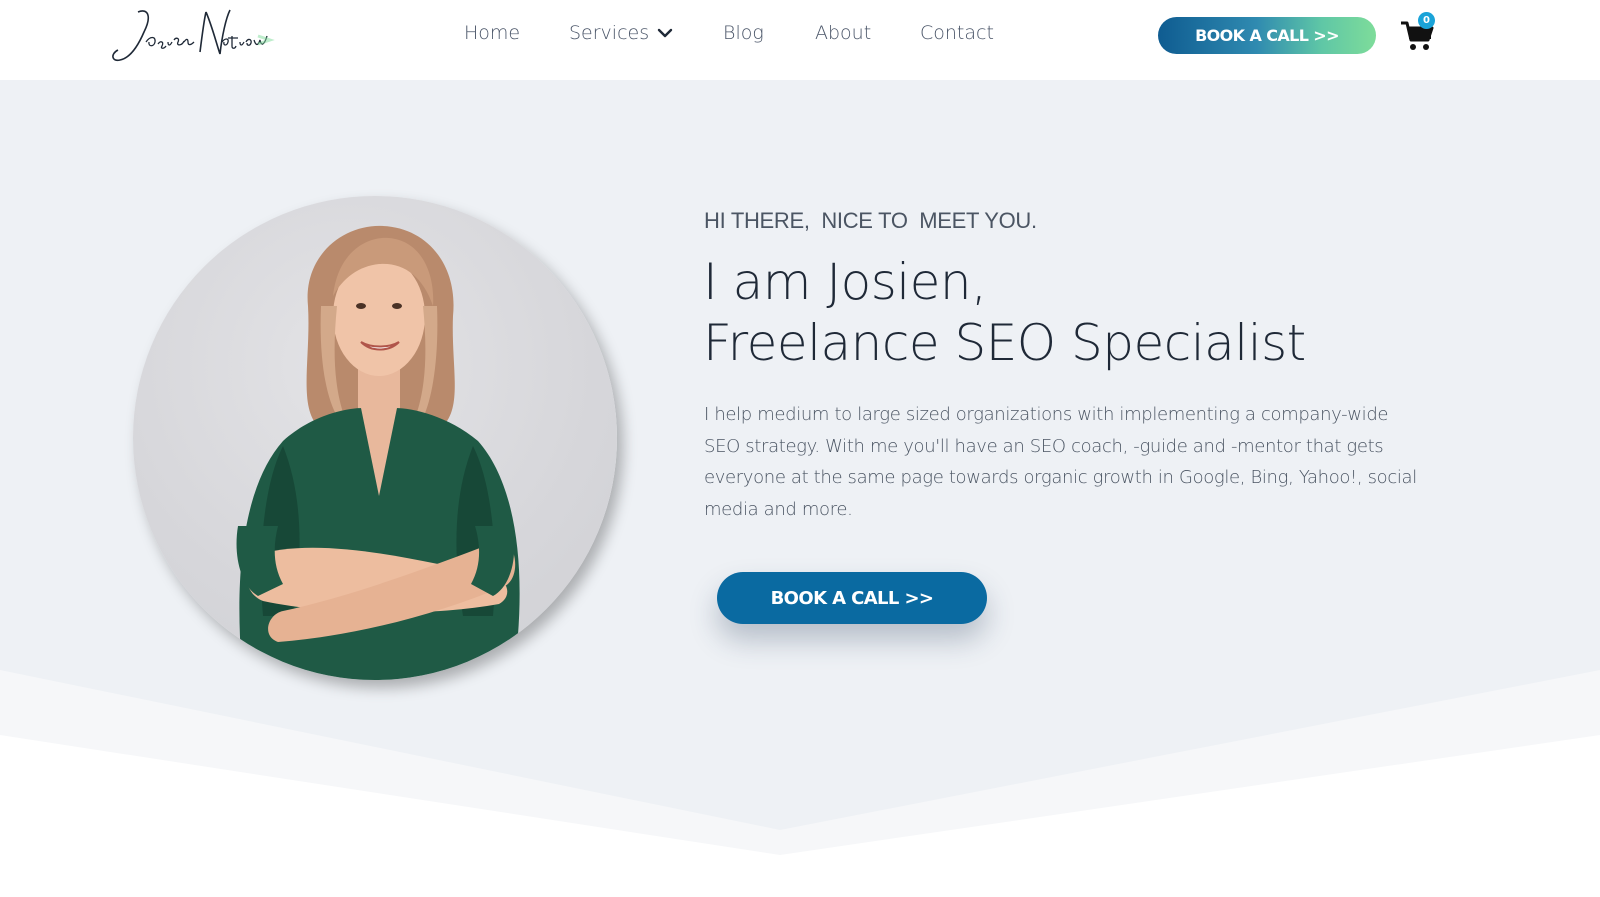  Describe the element at coordinates (1267, 35) in the screenshot. I see `header-book-call-button: BOOK A CALL >>` at that location.